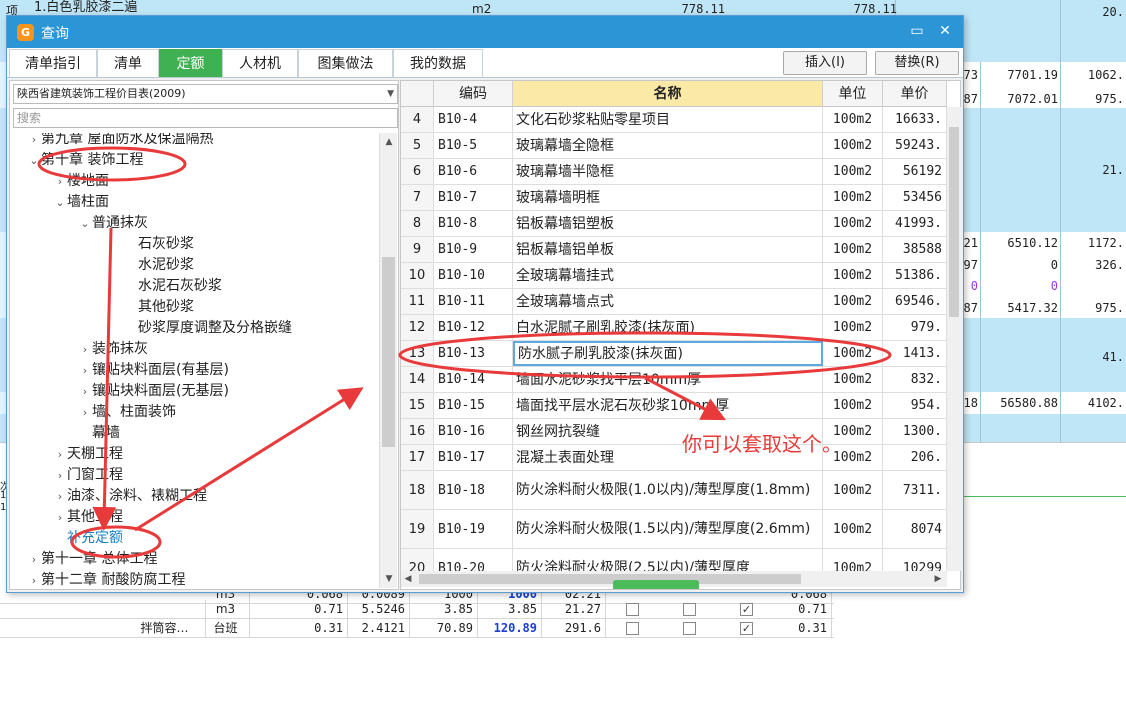 The image size is (1126, 713). Describe the element at coordinates (674, 172) in the screenshot. I see `table-row: 6 B10-6 玻璃幕墙半隐框 100m2 56192` at that location.